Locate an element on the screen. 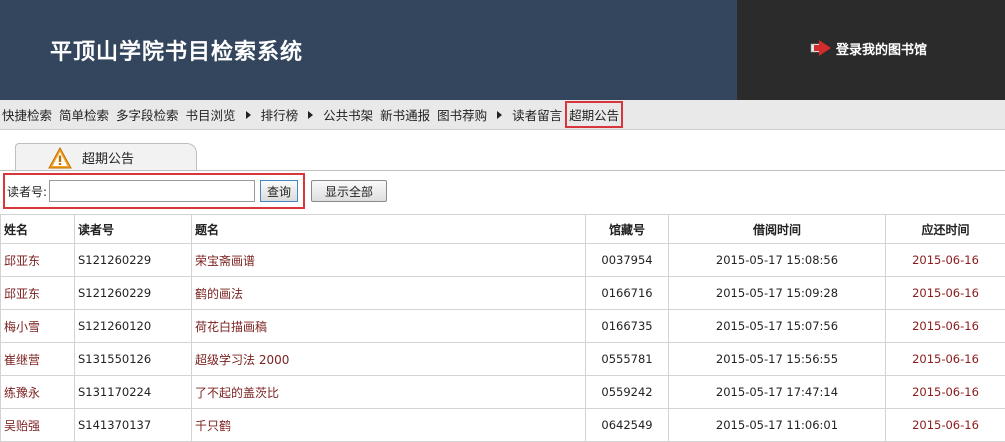  nav-item-2: 多字段检索 is located at coordinates (147, 114).